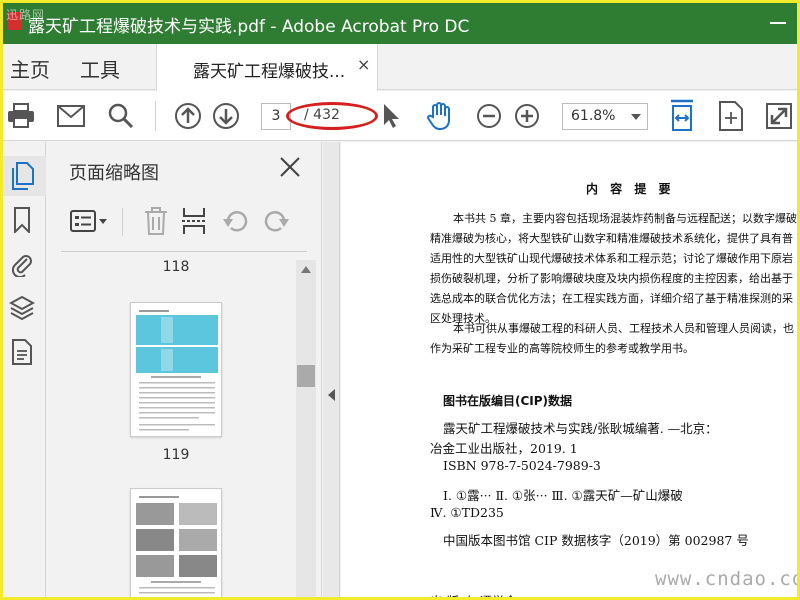 The width and height of the screenshot is (800, 600). I want to click on tab-row: 主页 工具 露天矿工程爆破技... ×, so click(400, 67).